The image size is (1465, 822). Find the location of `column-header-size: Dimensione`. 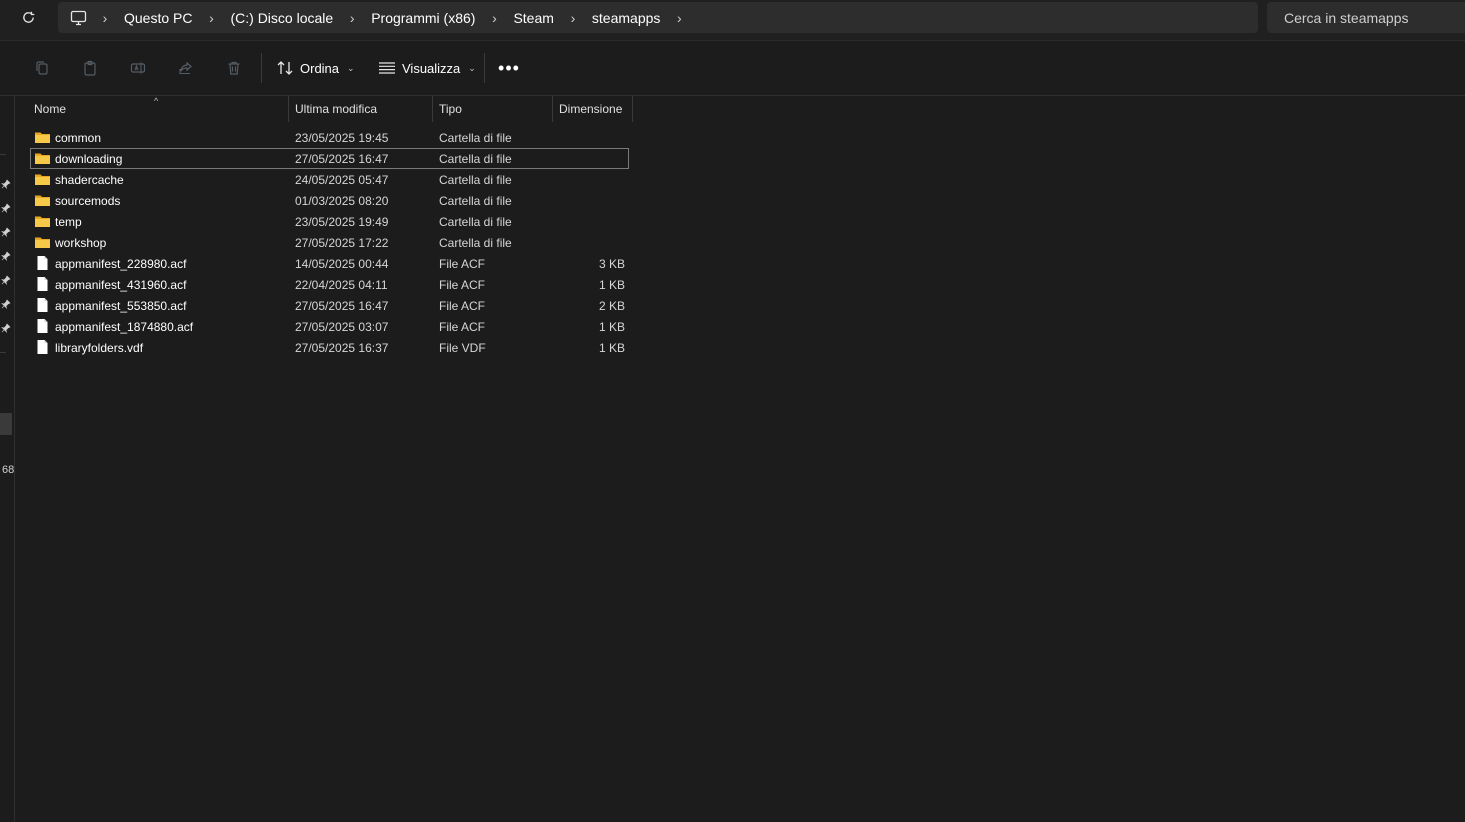

column-header-size: Dimensione is located at coordinates (593, 109).